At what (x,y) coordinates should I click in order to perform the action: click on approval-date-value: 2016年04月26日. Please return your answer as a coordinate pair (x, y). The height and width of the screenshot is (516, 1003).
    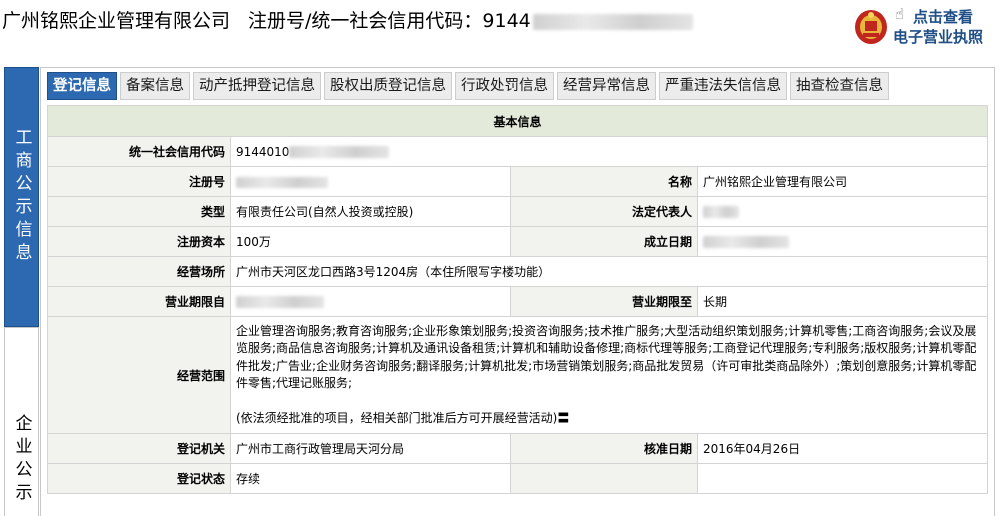
    Looking at the image, I should click on (842, 448).